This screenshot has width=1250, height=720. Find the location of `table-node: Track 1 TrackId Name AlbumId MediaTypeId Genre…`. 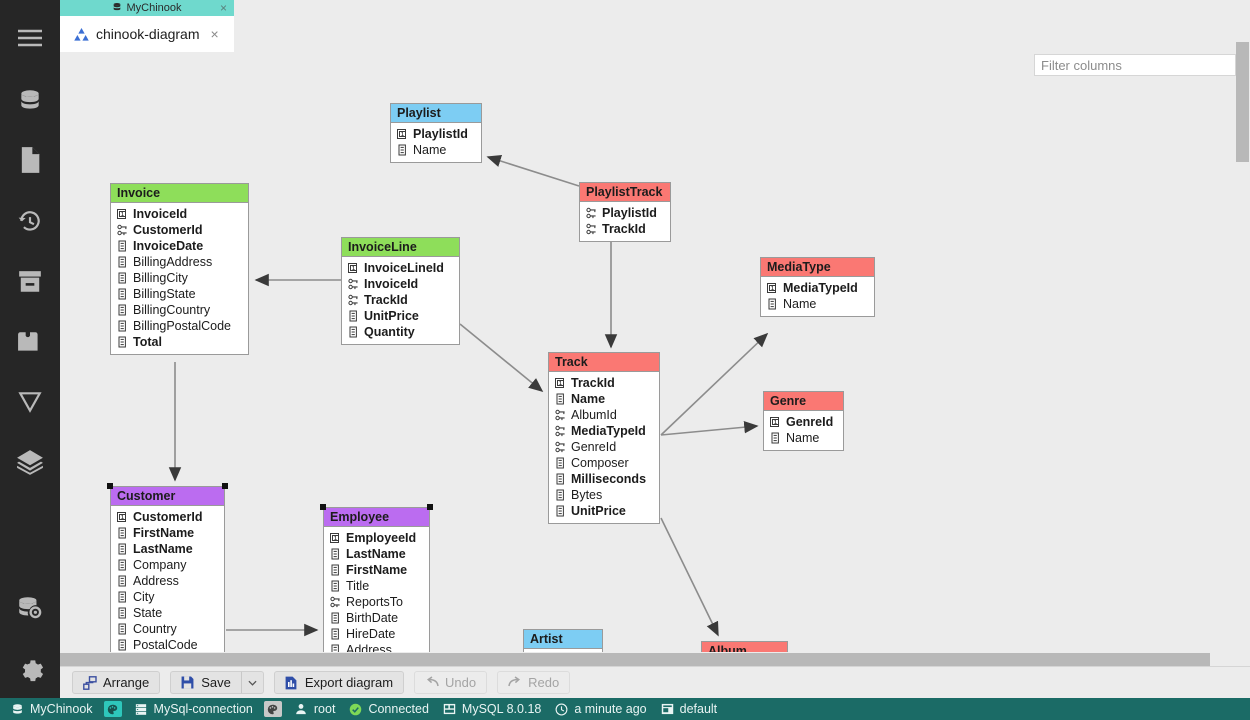

table-node: Track 1 TrackId Name AlbumId MediaTypeId Genre… is located at coordinates (604, 438).